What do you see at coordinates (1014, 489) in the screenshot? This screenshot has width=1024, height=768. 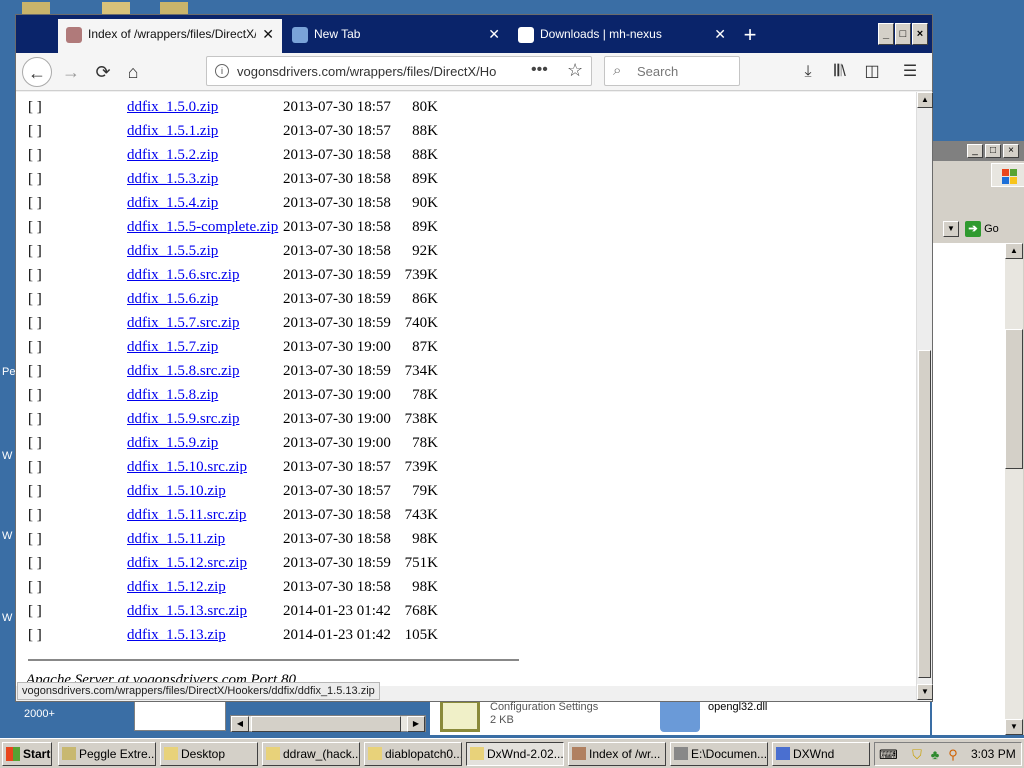 I see `background-vertical-scrollbar: ▲ ▼` at bounding box center [1014, 489].